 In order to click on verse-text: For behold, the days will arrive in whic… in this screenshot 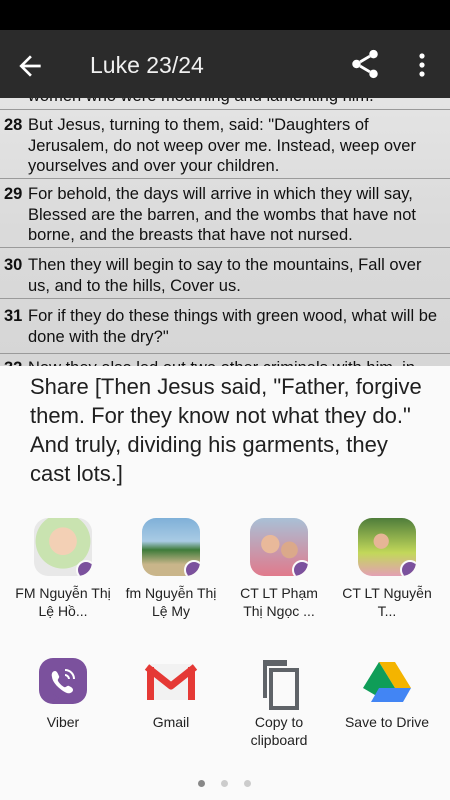, I will do `click(222, 214)`.